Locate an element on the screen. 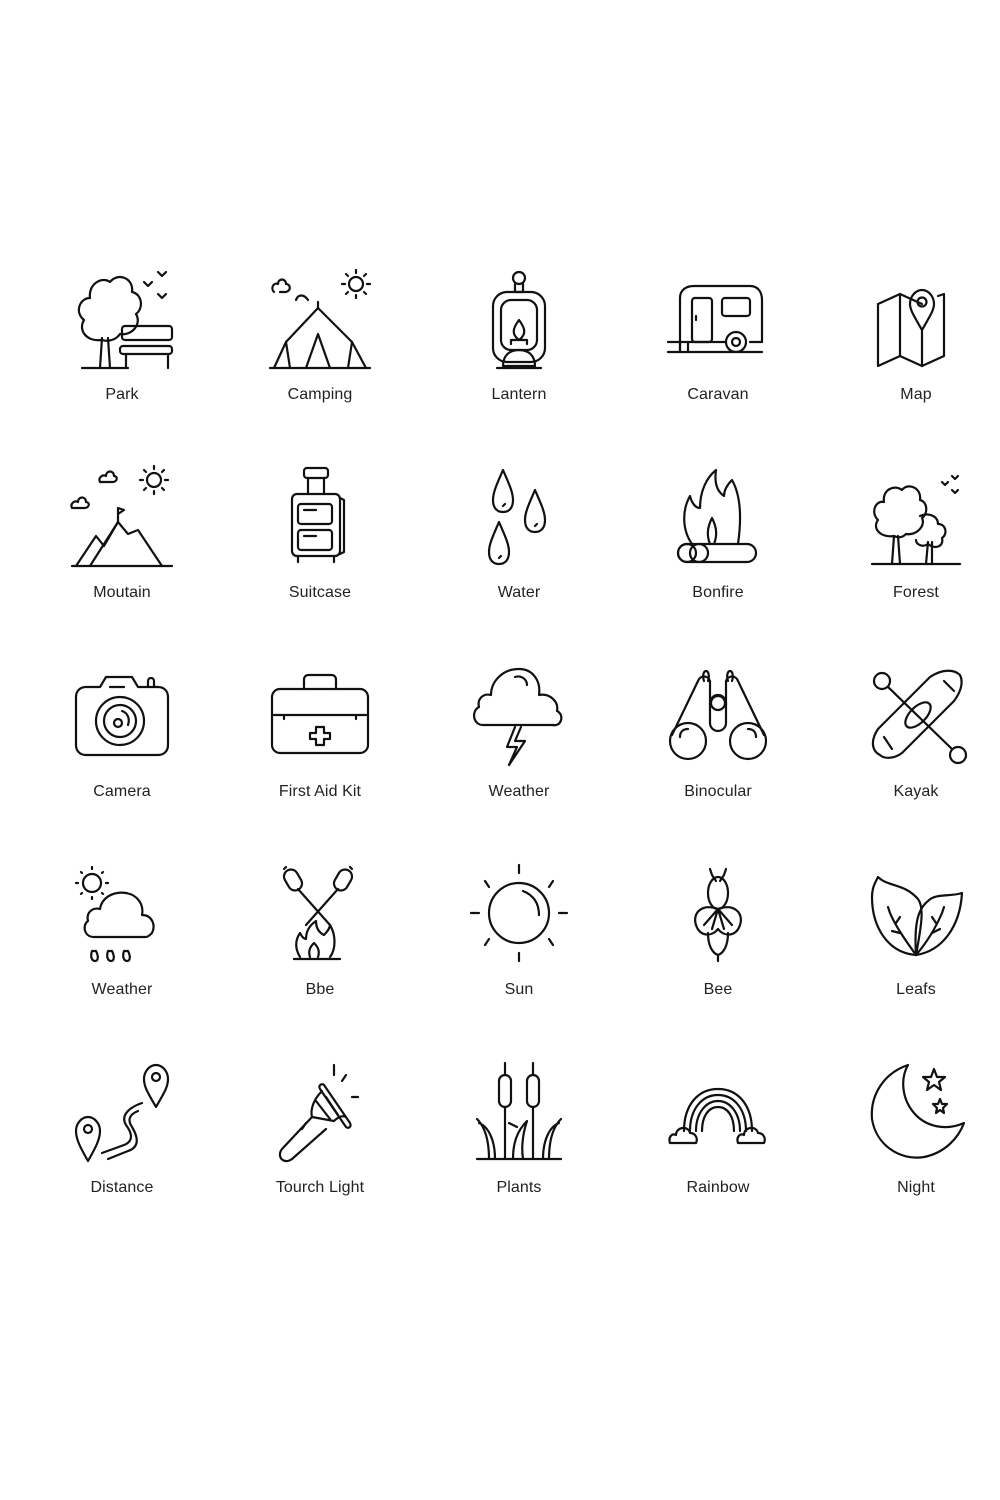 This screenshot has width=1000, height=1500. icon-tile-leafs: Leafs is located at coordinates (916, 948).